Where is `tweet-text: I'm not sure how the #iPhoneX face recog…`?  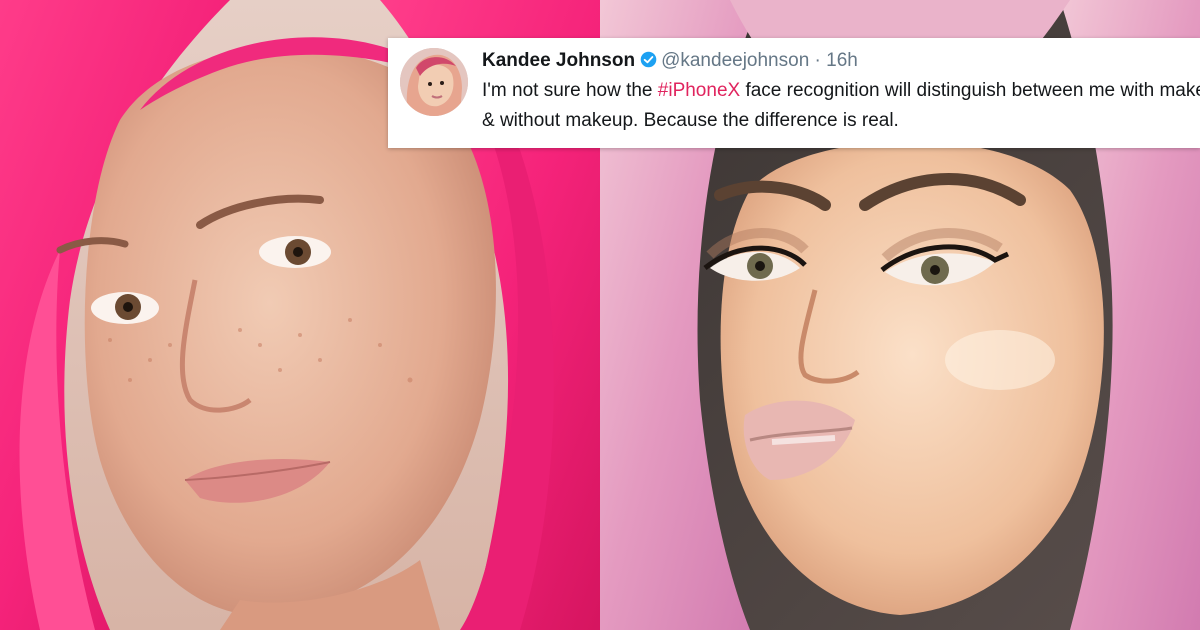
tweet-text: I'm not sure how the #iPhoneX face recog… is located at coordinates (841, 106).